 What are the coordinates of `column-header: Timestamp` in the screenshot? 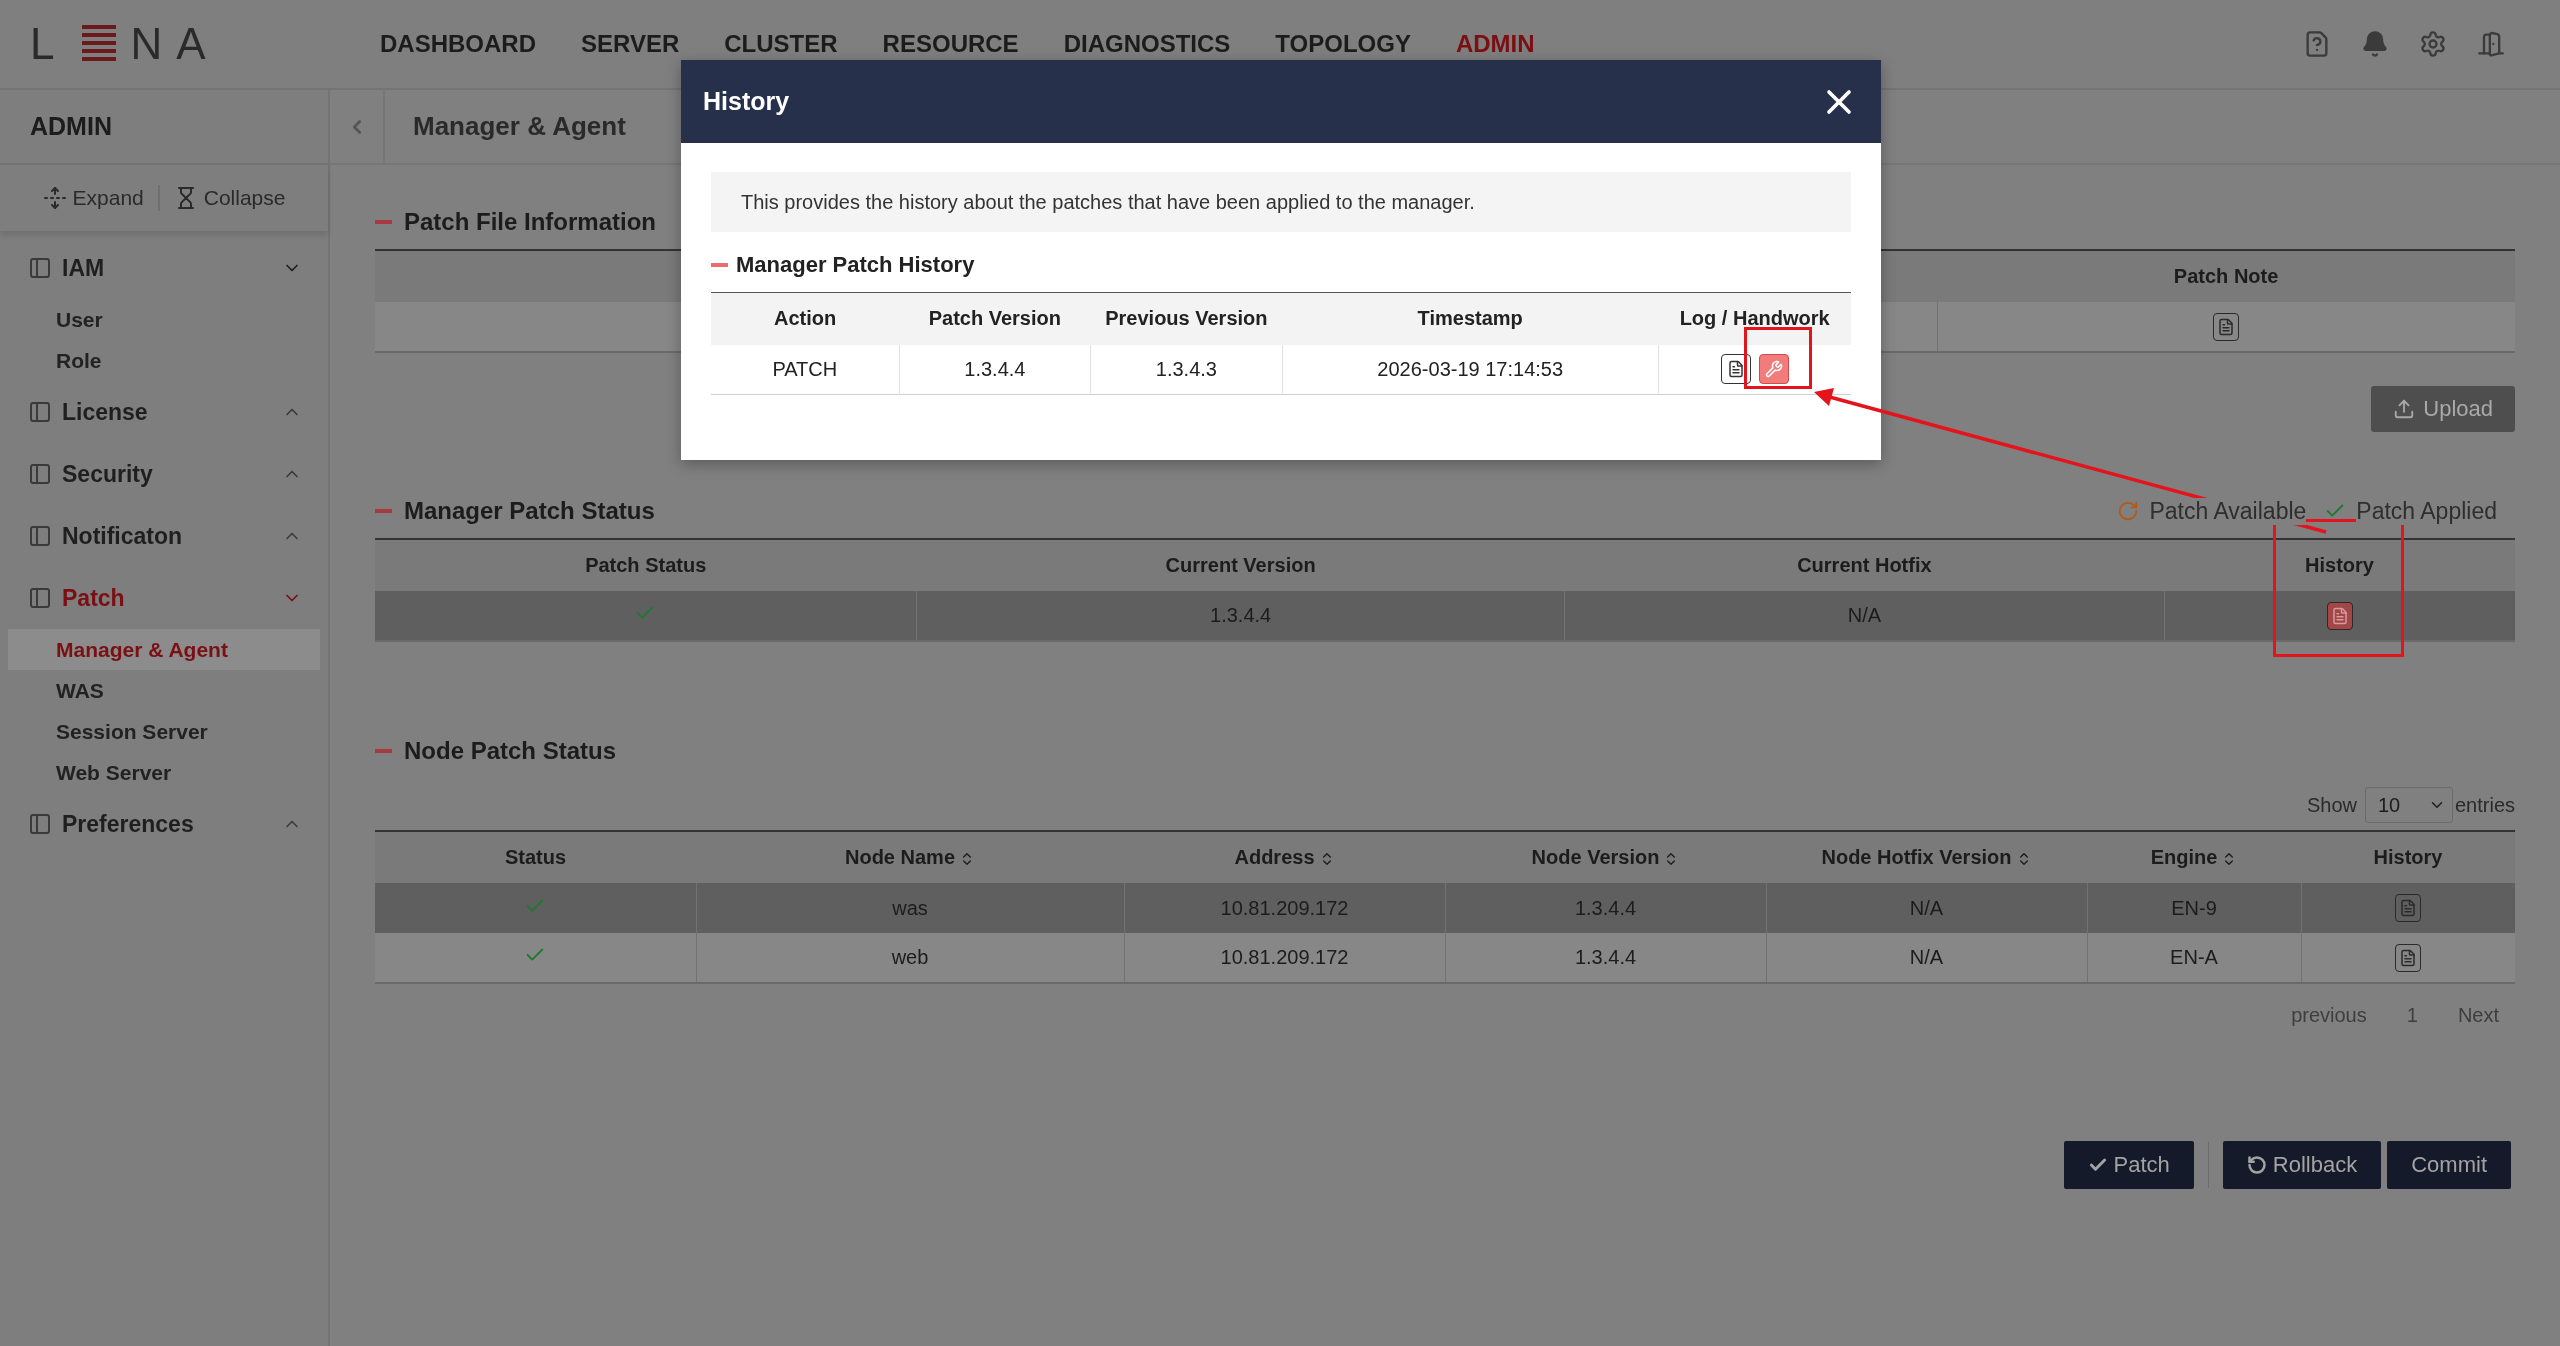 It's located at (1470, 318).